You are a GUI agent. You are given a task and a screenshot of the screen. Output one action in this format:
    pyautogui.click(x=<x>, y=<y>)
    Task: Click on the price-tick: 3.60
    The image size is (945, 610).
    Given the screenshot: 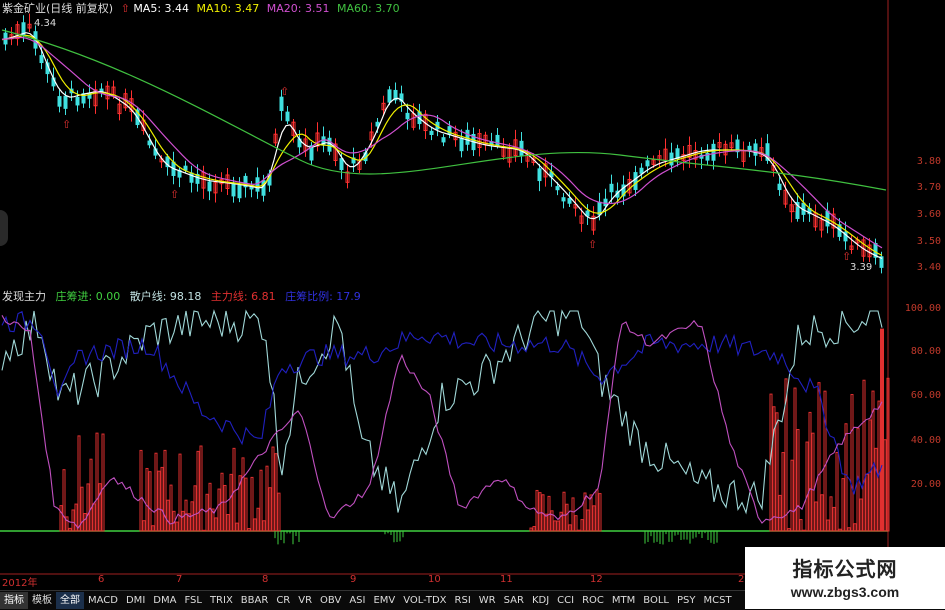 What is the action you would take?
    pyautogui.click(x=928, y=214)
    